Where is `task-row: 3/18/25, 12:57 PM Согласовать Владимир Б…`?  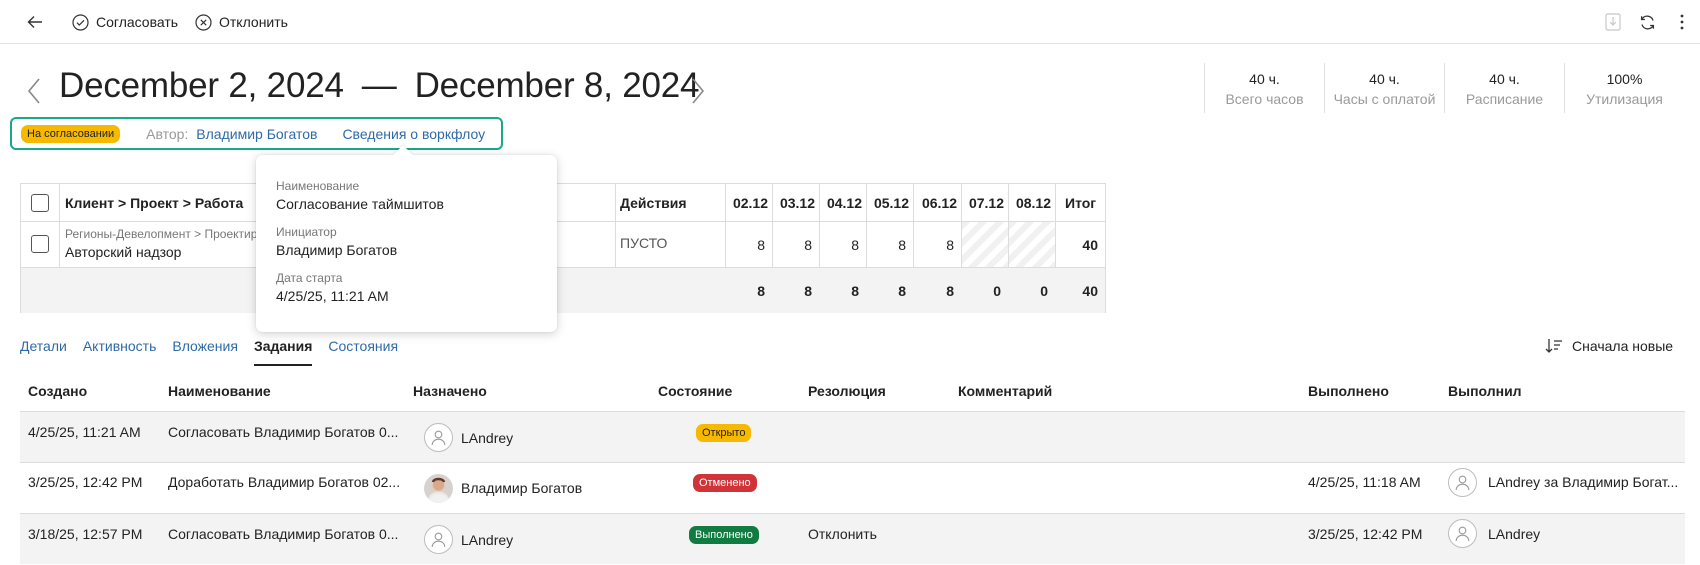
task-row: 3/18/25, 12:57 PM Согласовать Владимир Б… is located at coordinates (852, 538).